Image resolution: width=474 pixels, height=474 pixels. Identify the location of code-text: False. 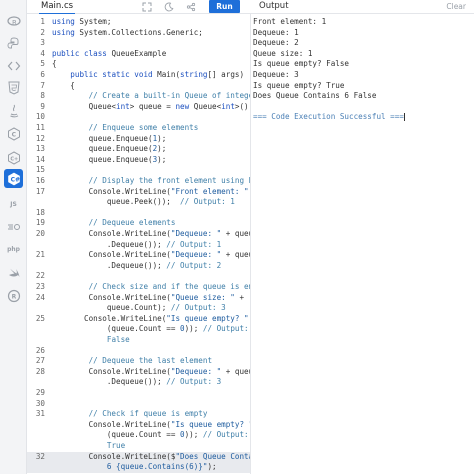
(118, 339).